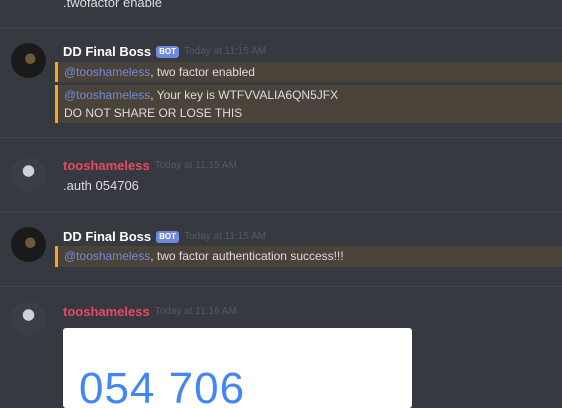 The width and height of the screenshot is (562, 408). I want to click on message-text: DO NOT SHARE OR LOSE THIS, so click(153, 113).